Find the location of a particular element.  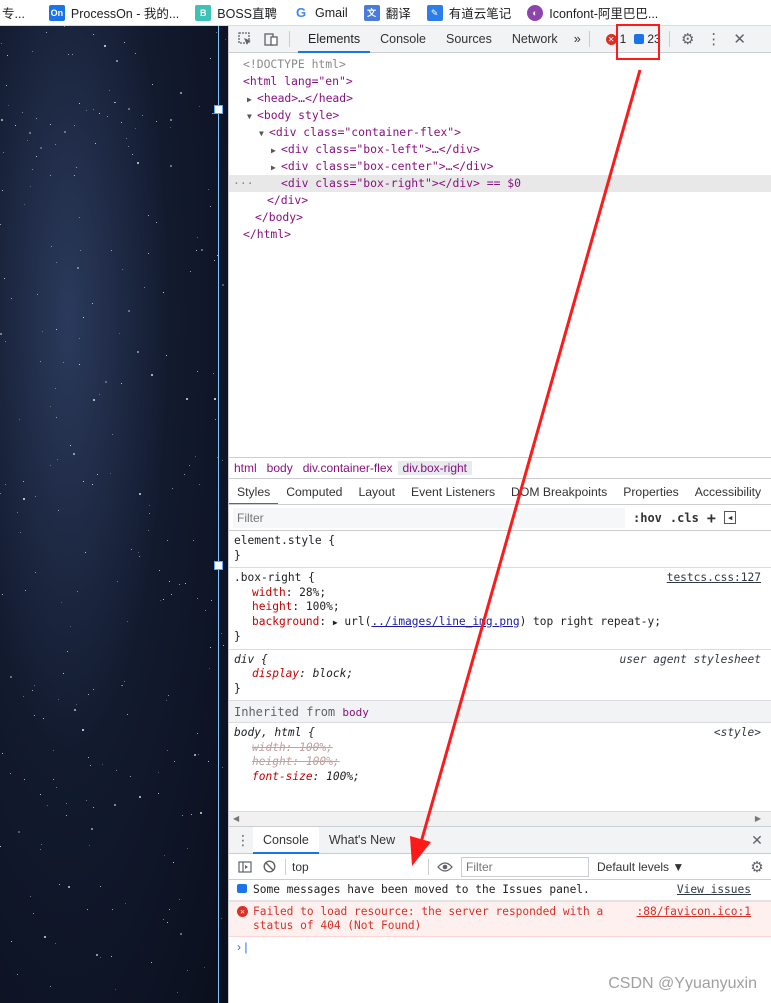

bookmark-item: ✎ 有道云笔记 is located at coordinates (468, 12).